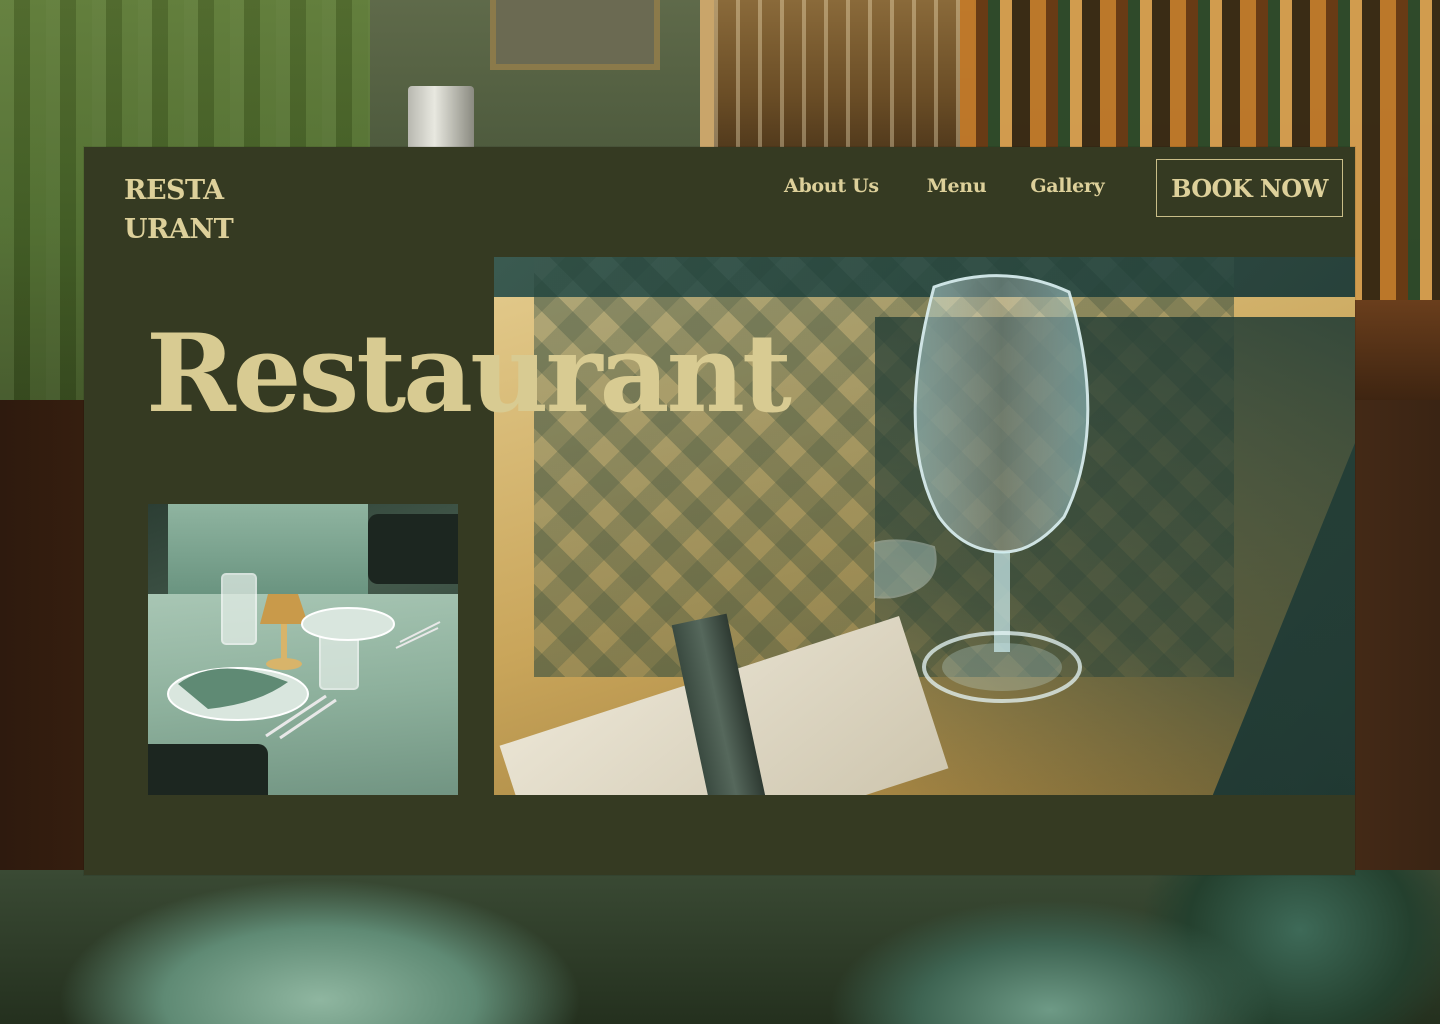  Describe the element at coordinates (441, 121) in the screenshot. I see `pitcher` at that location.